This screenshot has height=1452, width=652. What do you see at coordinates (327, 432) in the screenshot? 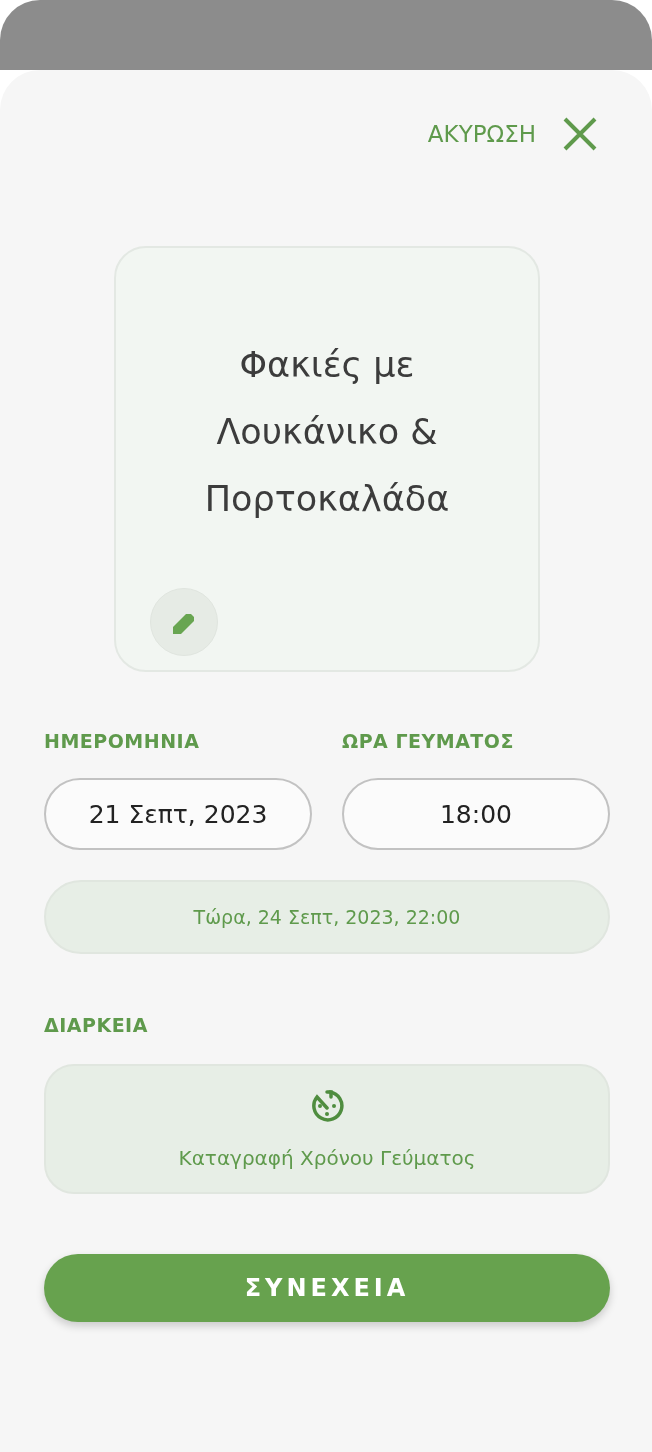
I see `meal-title: Φακιές με Λουκάνικο & Πορτοκαλάδα` at bounding box center [327, 432].